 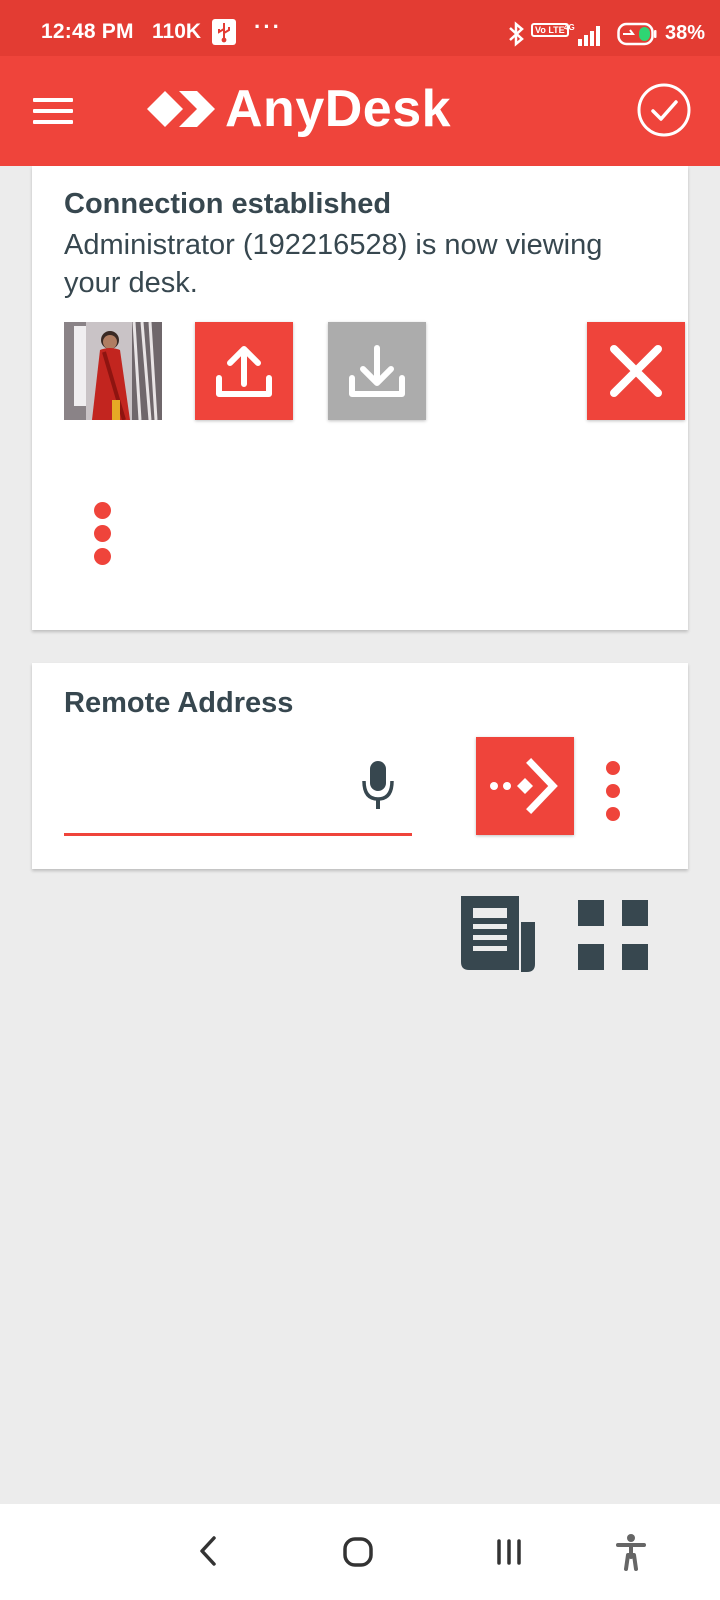 What do you see at coordinates (569, 27) in the screenshot?
I see `network-type: 4G` at bounding box center [569, 27].